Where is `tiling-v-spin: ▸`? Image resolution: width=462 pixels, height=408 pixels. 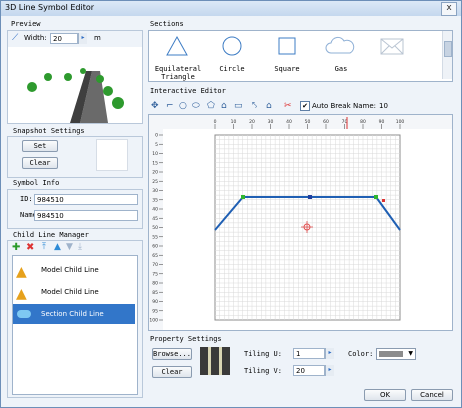
tiling-v-spin: ▸ is located at coordinates (329, 370).